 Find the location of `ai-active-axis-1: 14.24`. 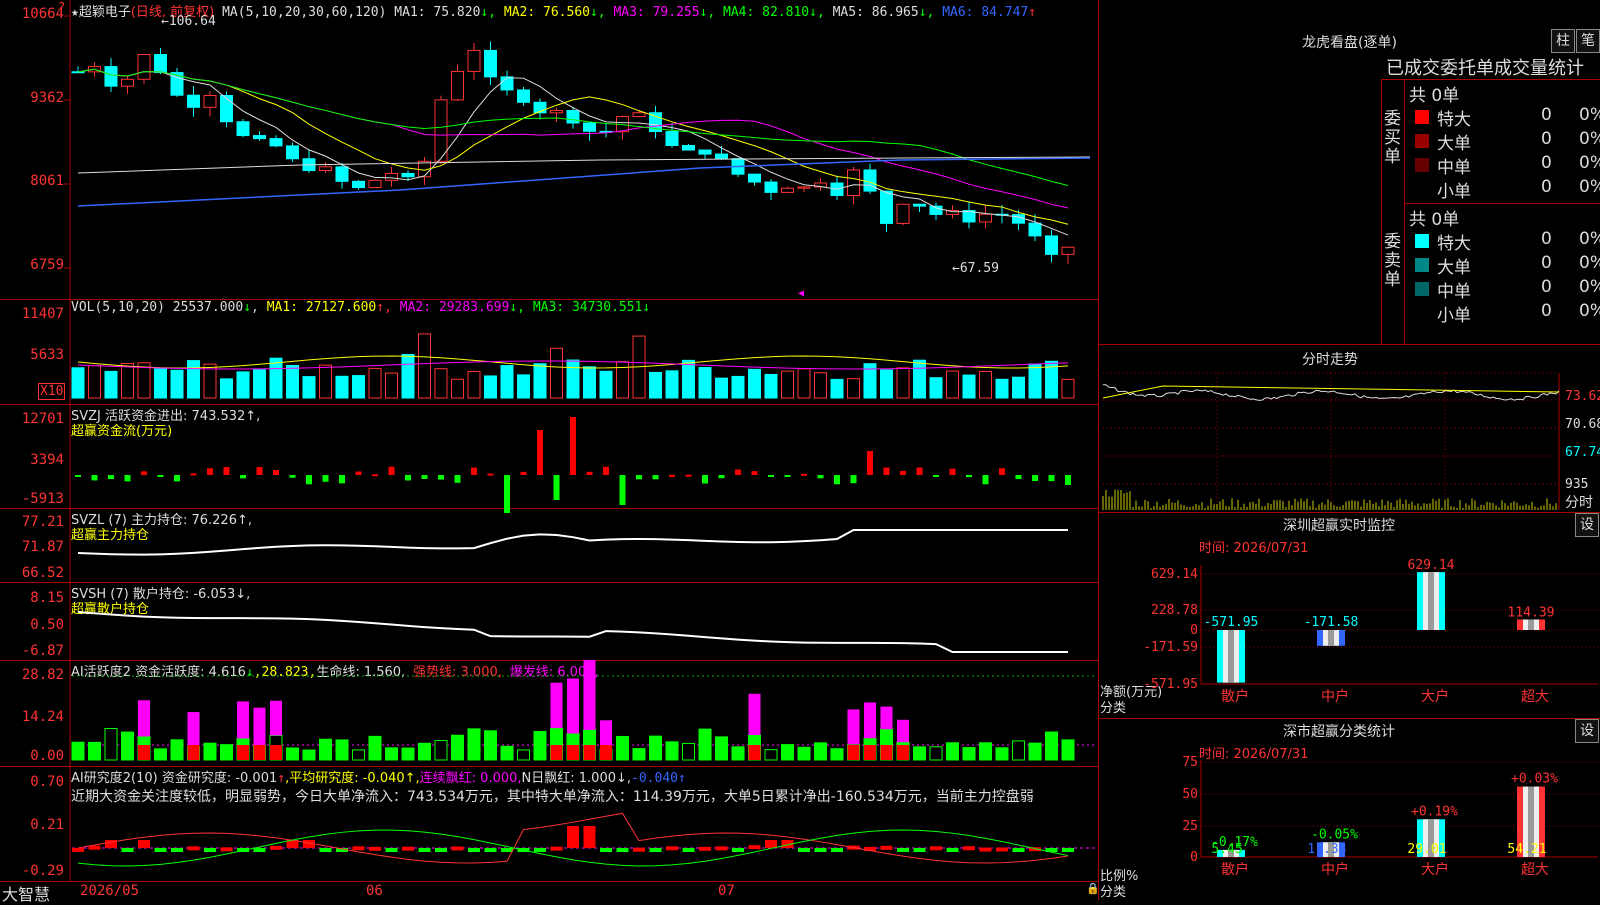

ai-active-axis-1: 14.24 is located at coordinates (42, 717).